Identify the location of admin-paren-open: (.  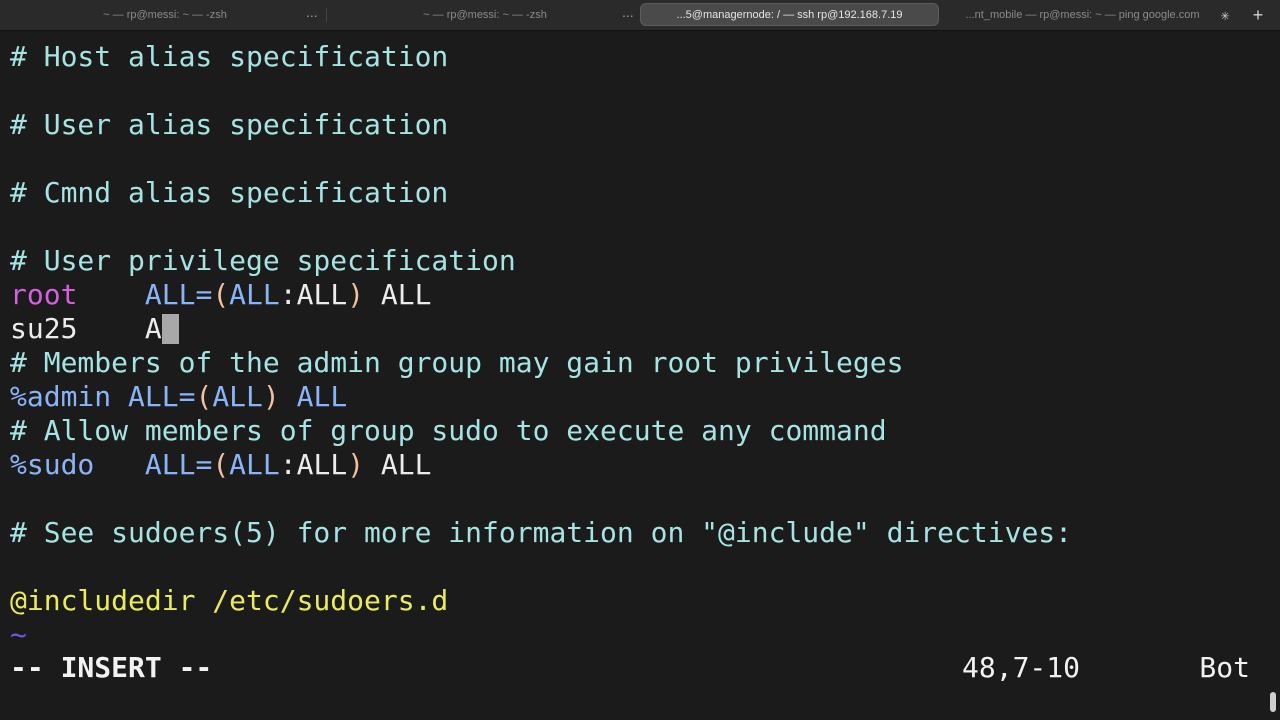
(204, 396).